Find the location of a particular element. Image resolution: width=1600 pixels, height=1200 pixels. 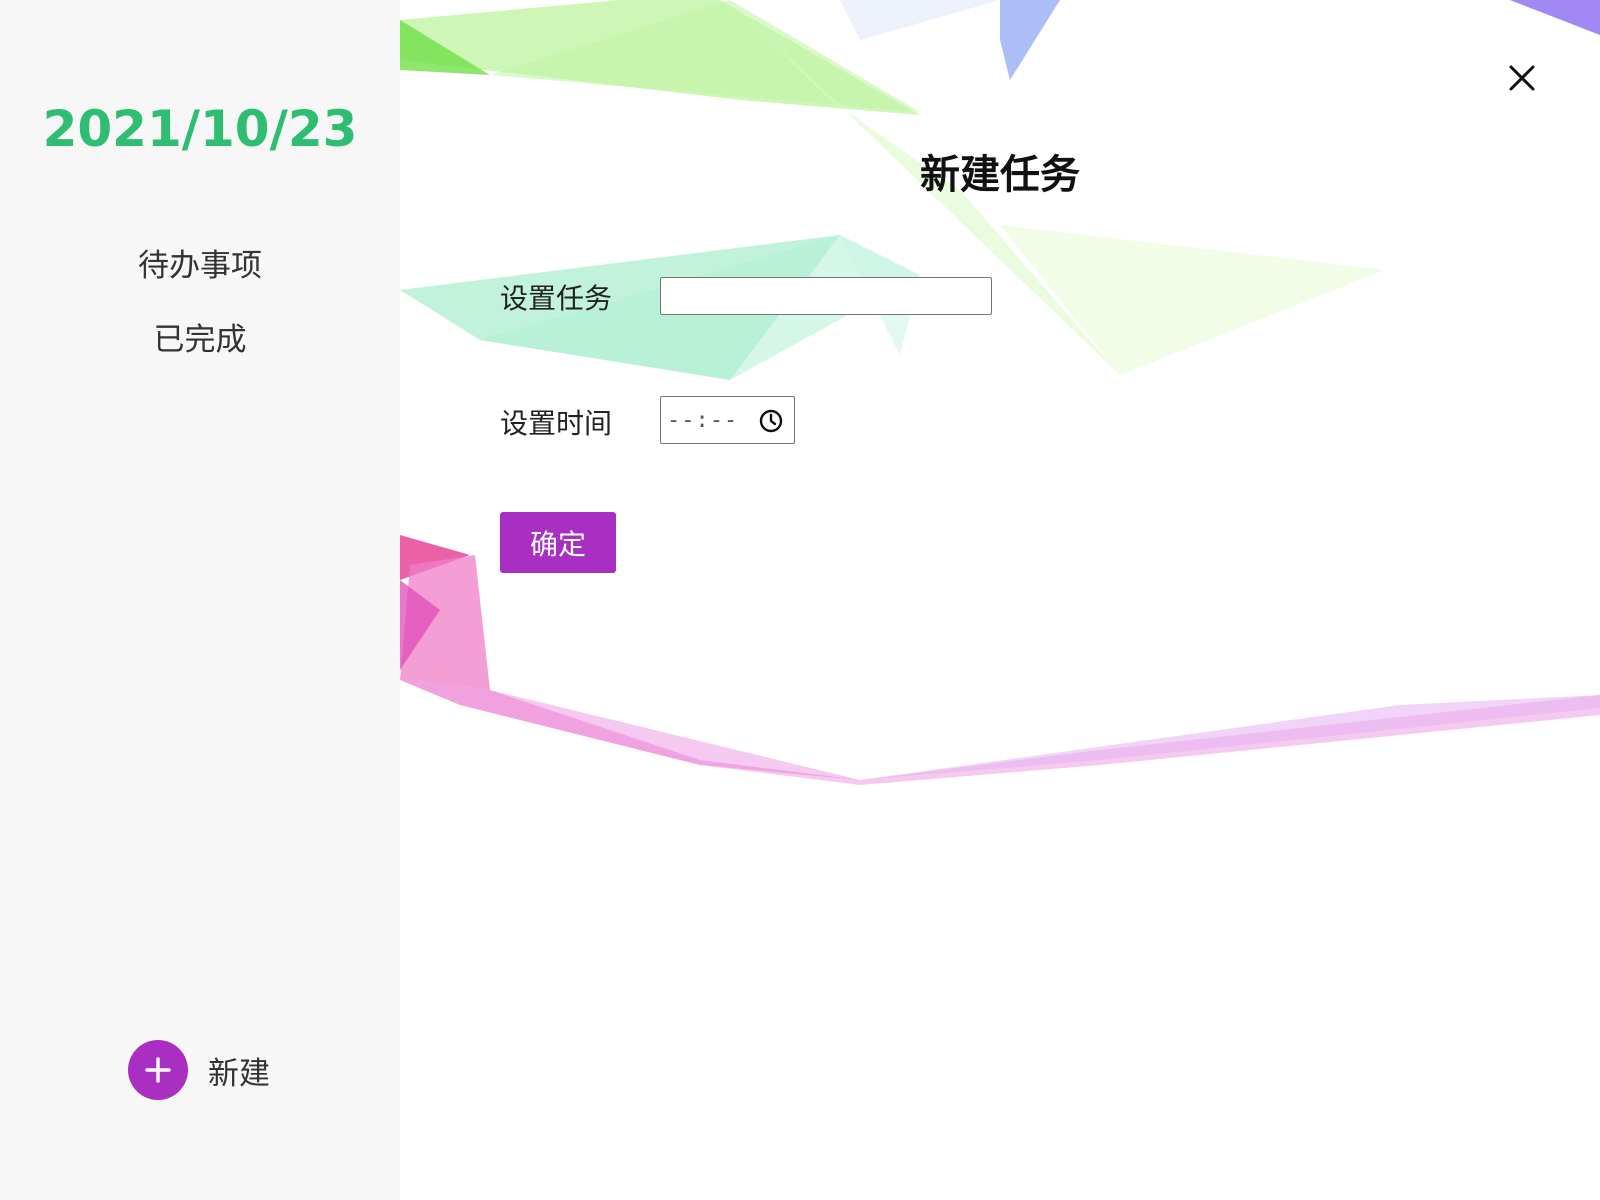

time-input: --:-- is located at coordinates (727, 420).